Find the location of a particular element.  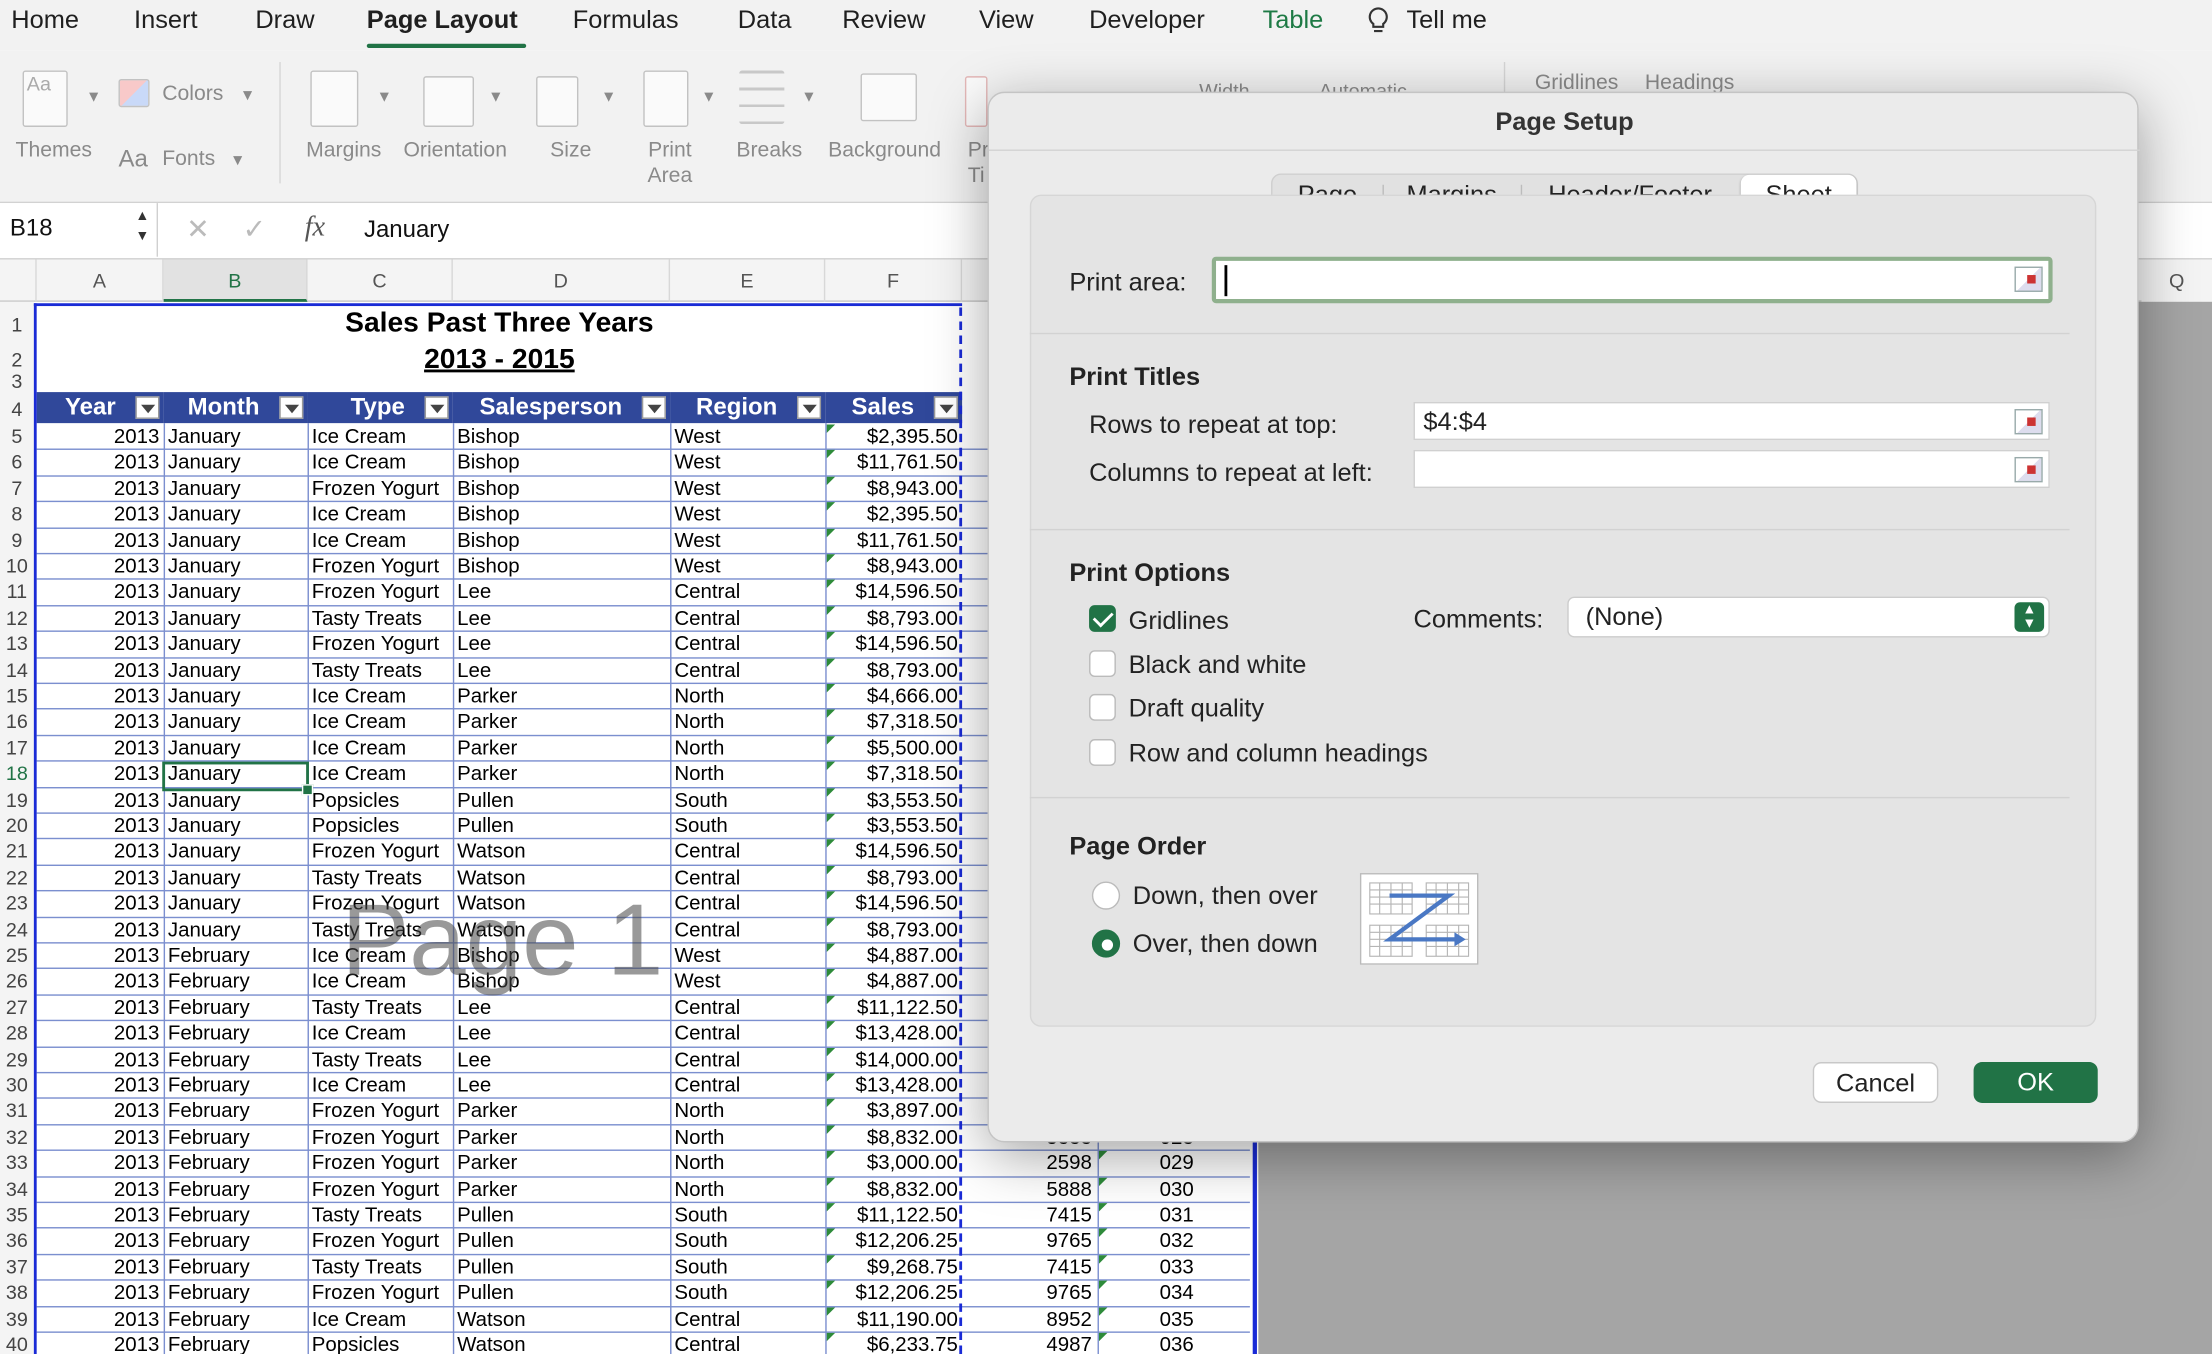

sales-cell: $9,268.75 is located at coordinates (893, 1267).